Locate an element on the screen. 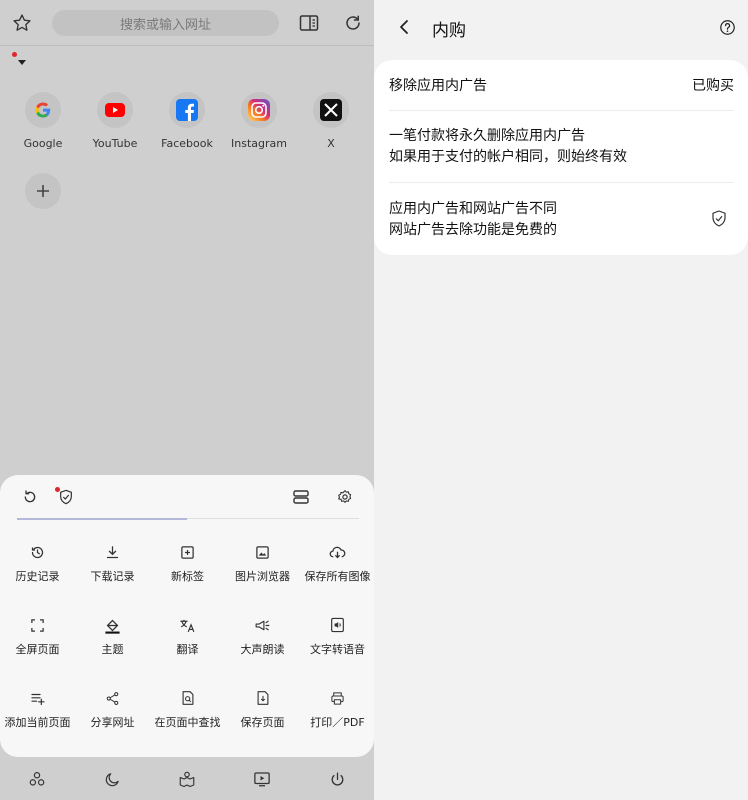 This screenshot has width=748, height=800. shortcut-x: X is located at coordinates (331, 121).